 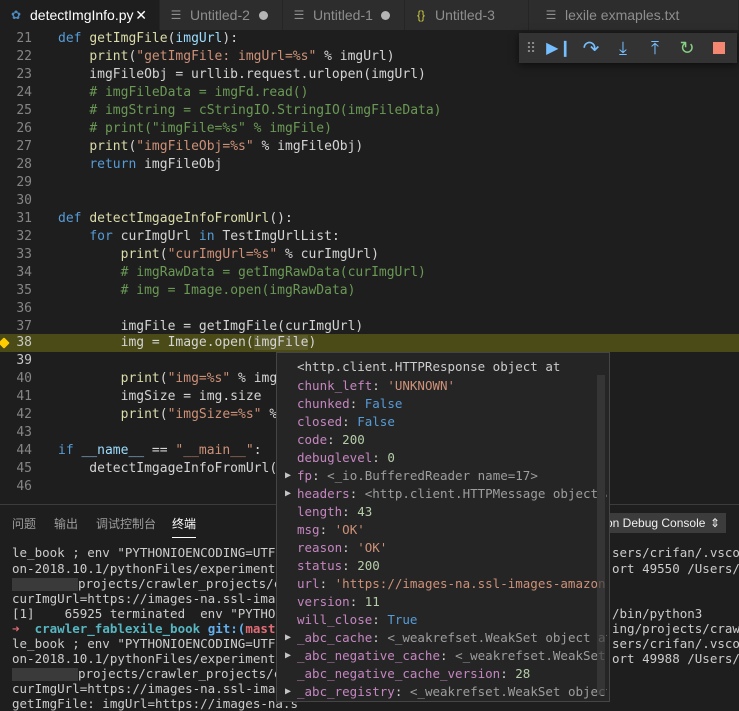 I want to click on tab-detectimginfo-py: ✿ detectImgInfo.py ✕, so click(x=80, y=15).